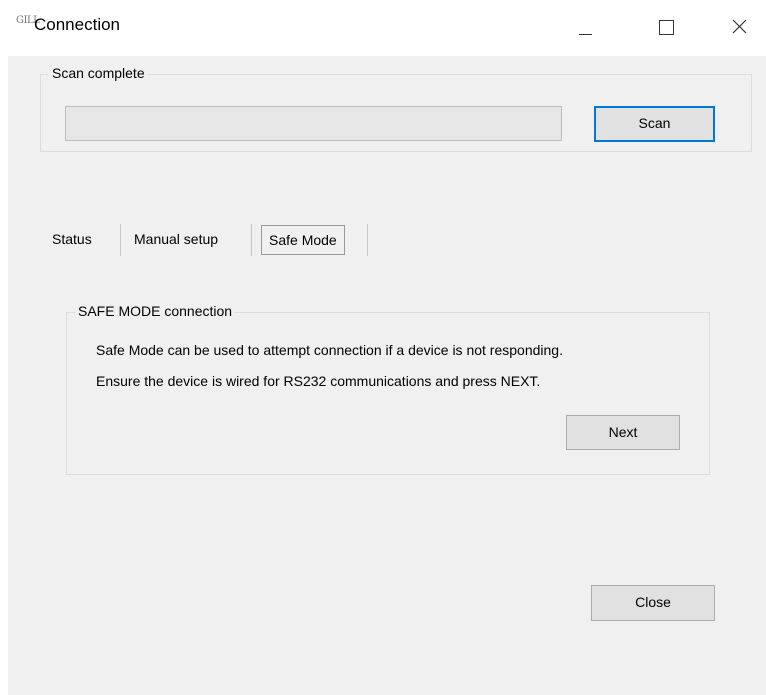 This screenshot has height=695, width=766. I want to click on close-icon, so click(739, 26).